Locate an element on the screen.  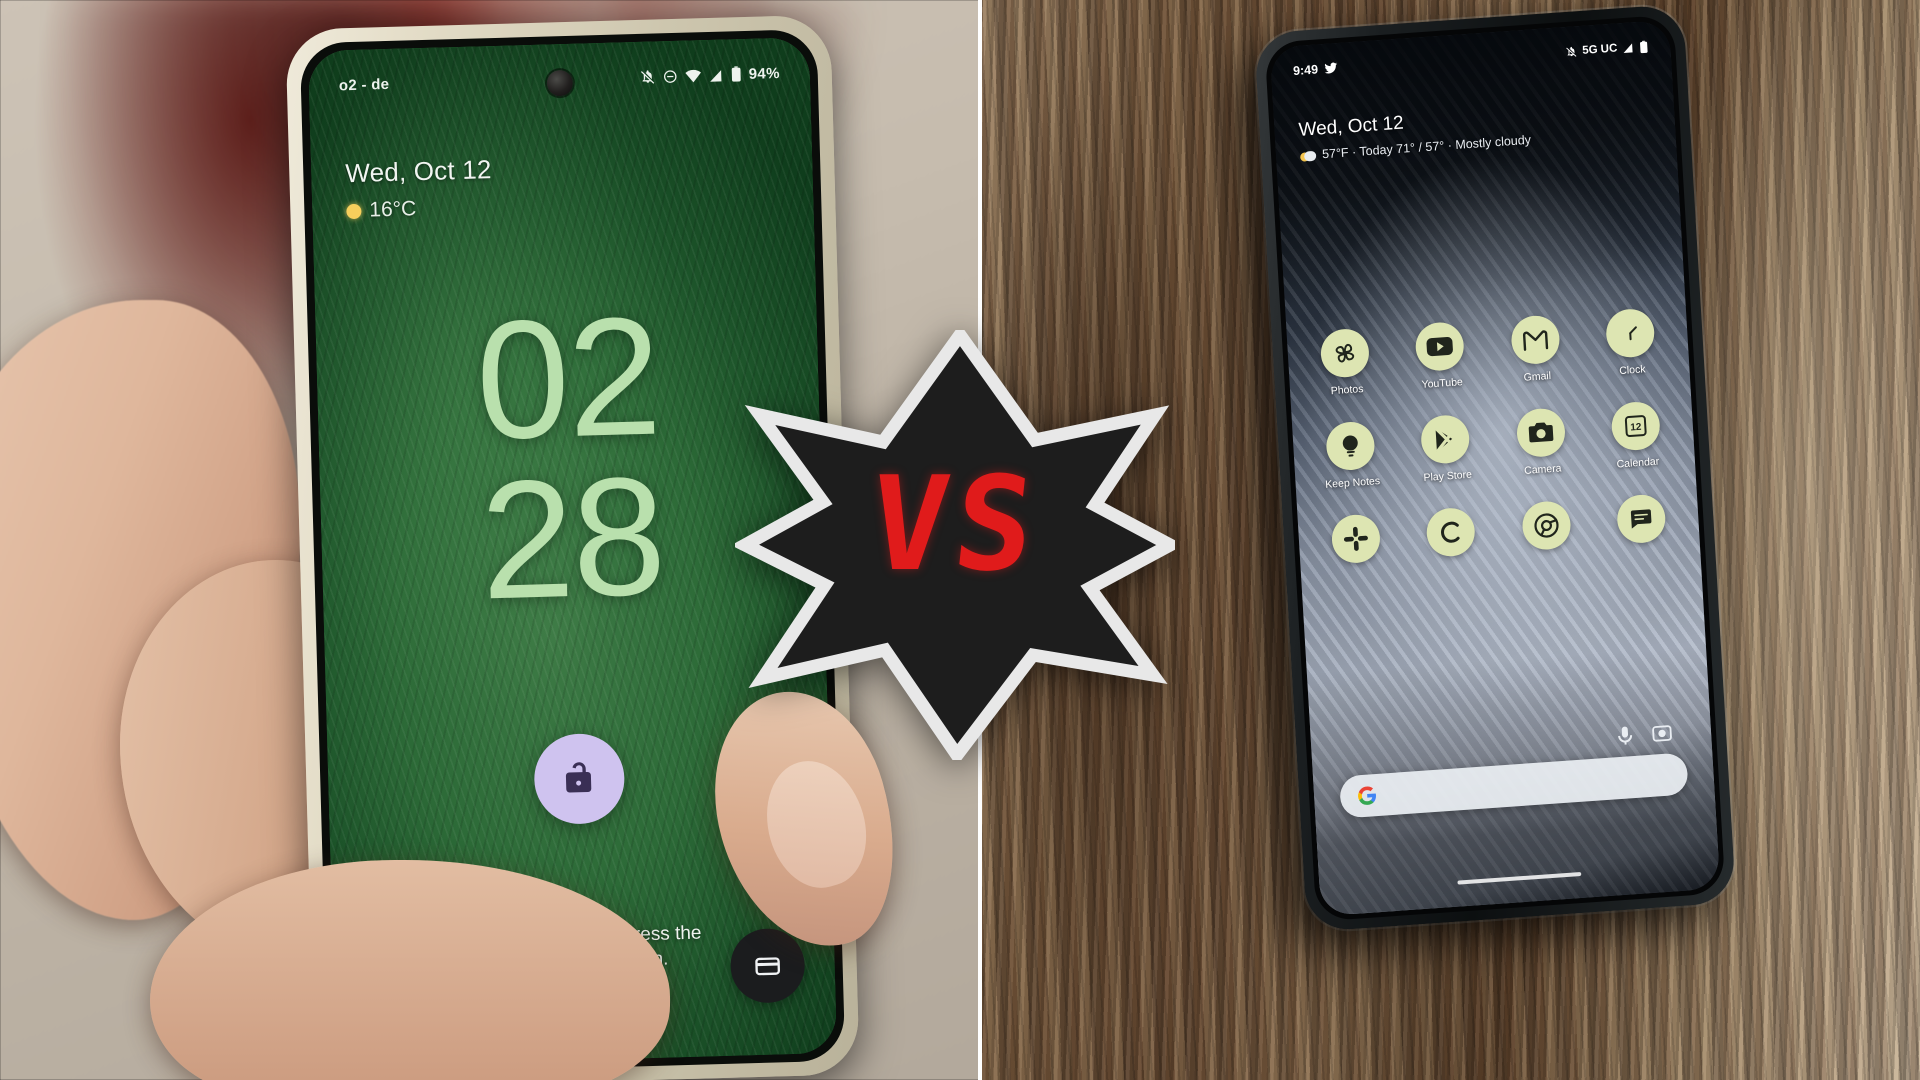
app-youtube: YouTube is located at coordinates (1441, 356).